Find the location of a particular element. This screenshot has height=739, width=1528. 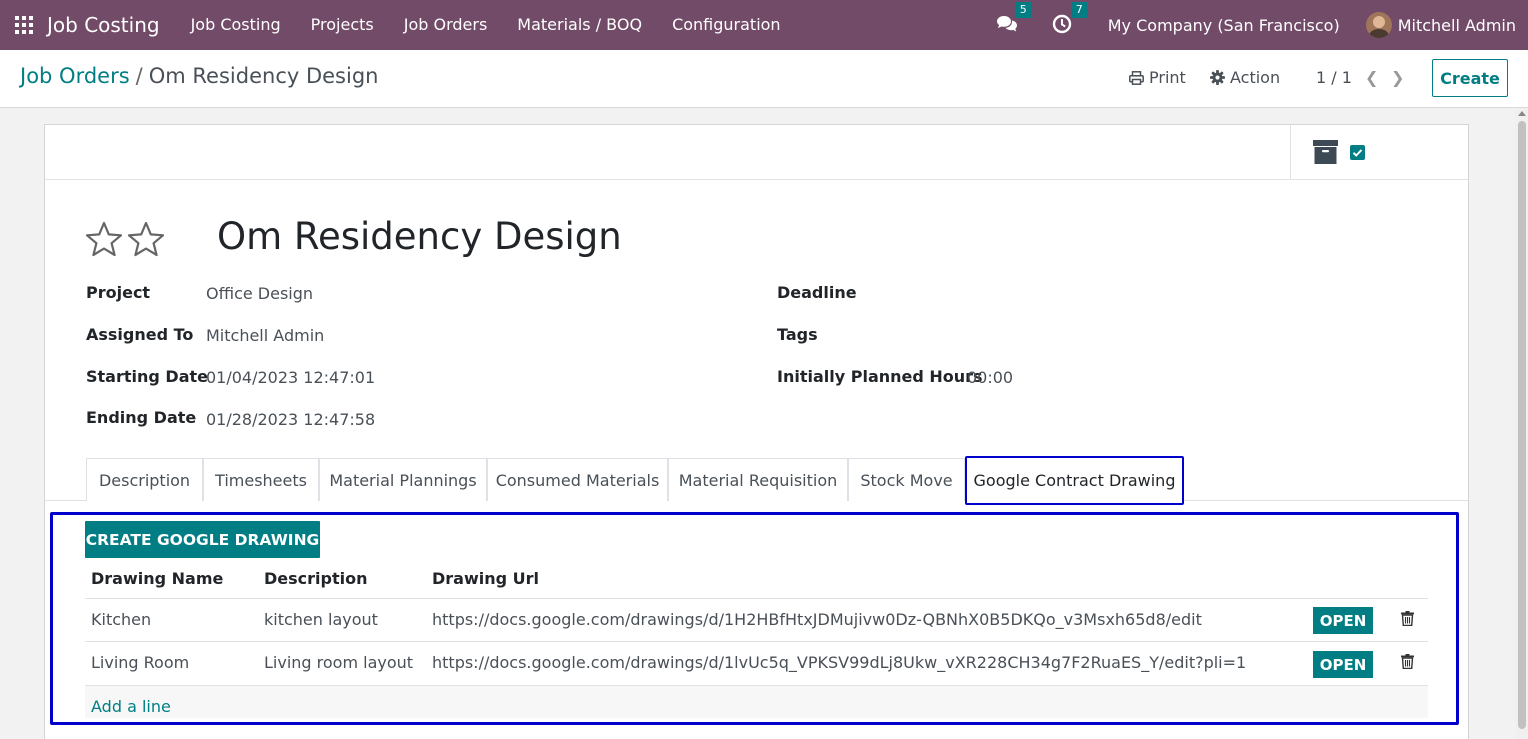

messages-count-badge: 5 is located at coordinates (1023, 10).